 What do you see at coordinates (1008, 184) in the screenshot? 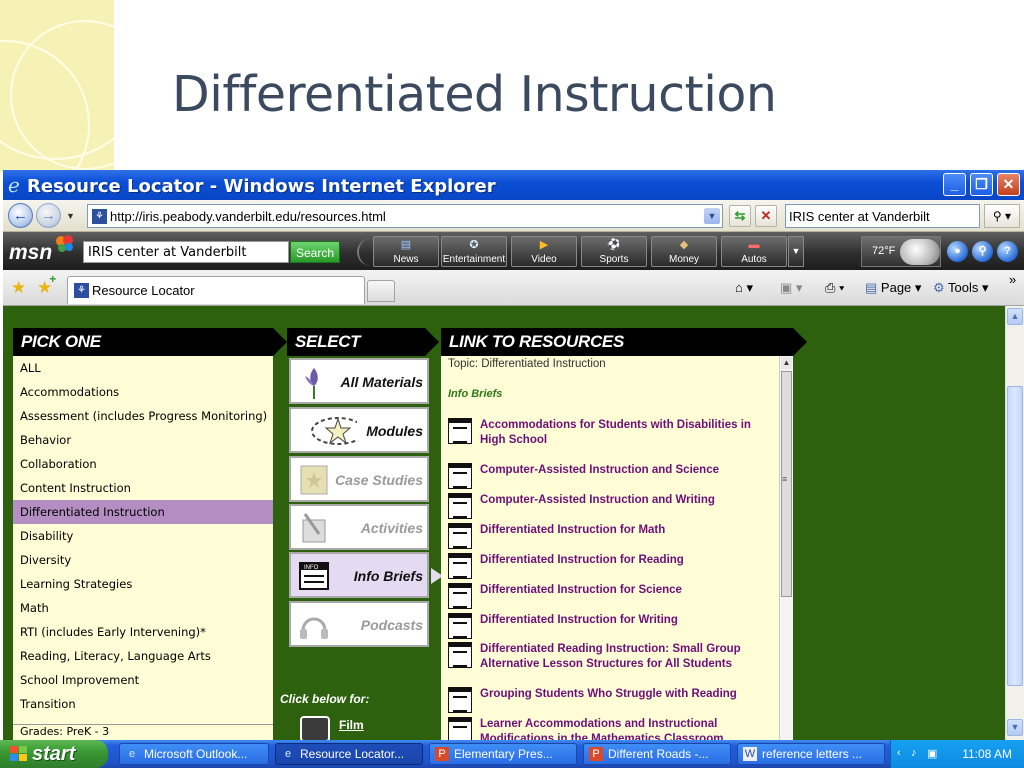
I see `close-button: ✕` at bounding box center [1008, 184].